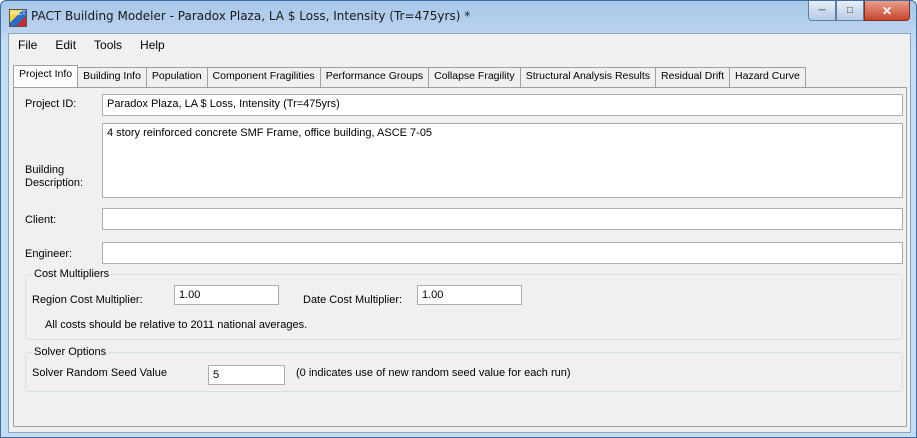 This screenshot has width=917, height=438. Describe the element at coordinates (108, 45) in the screenshot. I see `menu-tools: Tools` at that location.